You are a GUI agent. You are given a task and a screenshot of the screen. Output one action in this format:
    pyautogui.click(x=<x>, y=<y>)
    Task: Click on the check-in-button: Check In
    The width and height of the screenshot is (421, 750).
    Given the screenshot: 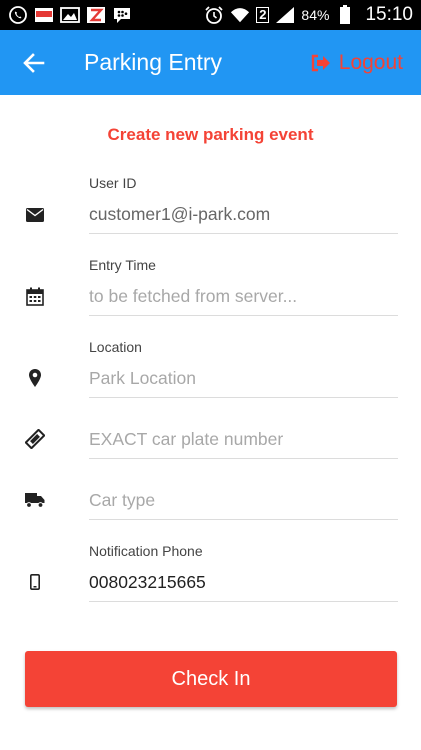 What is the action you would take?
    pyautogui.click(x=211, y=679)
    